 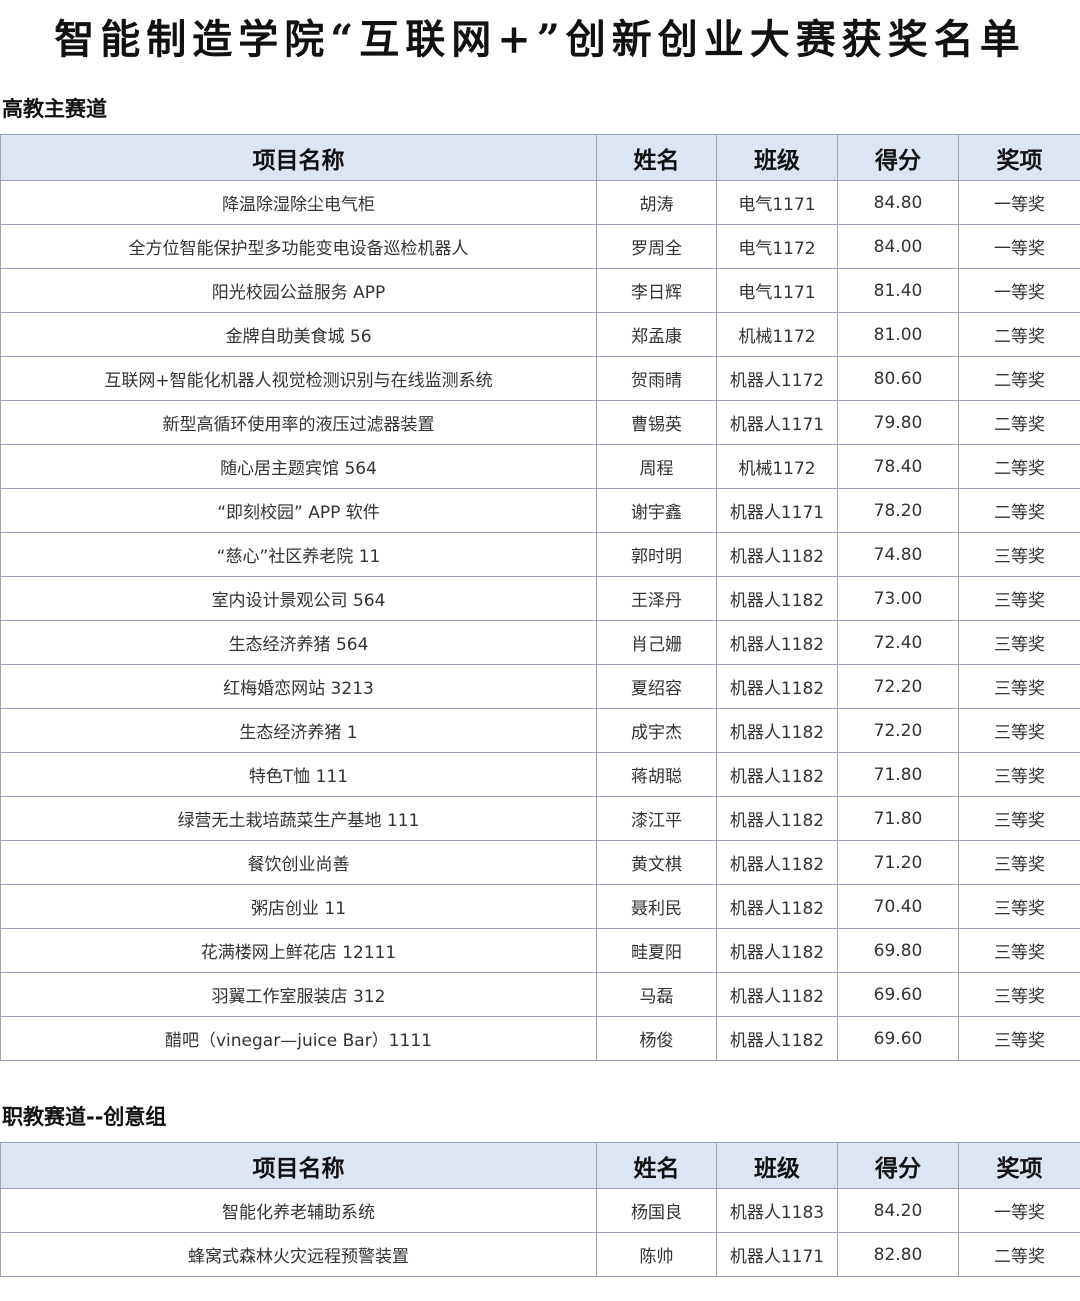 What do you see at coordinates (898, 157) in the screenshot?
I see `column-header-score: 得分` at bounding box center [898, 157].